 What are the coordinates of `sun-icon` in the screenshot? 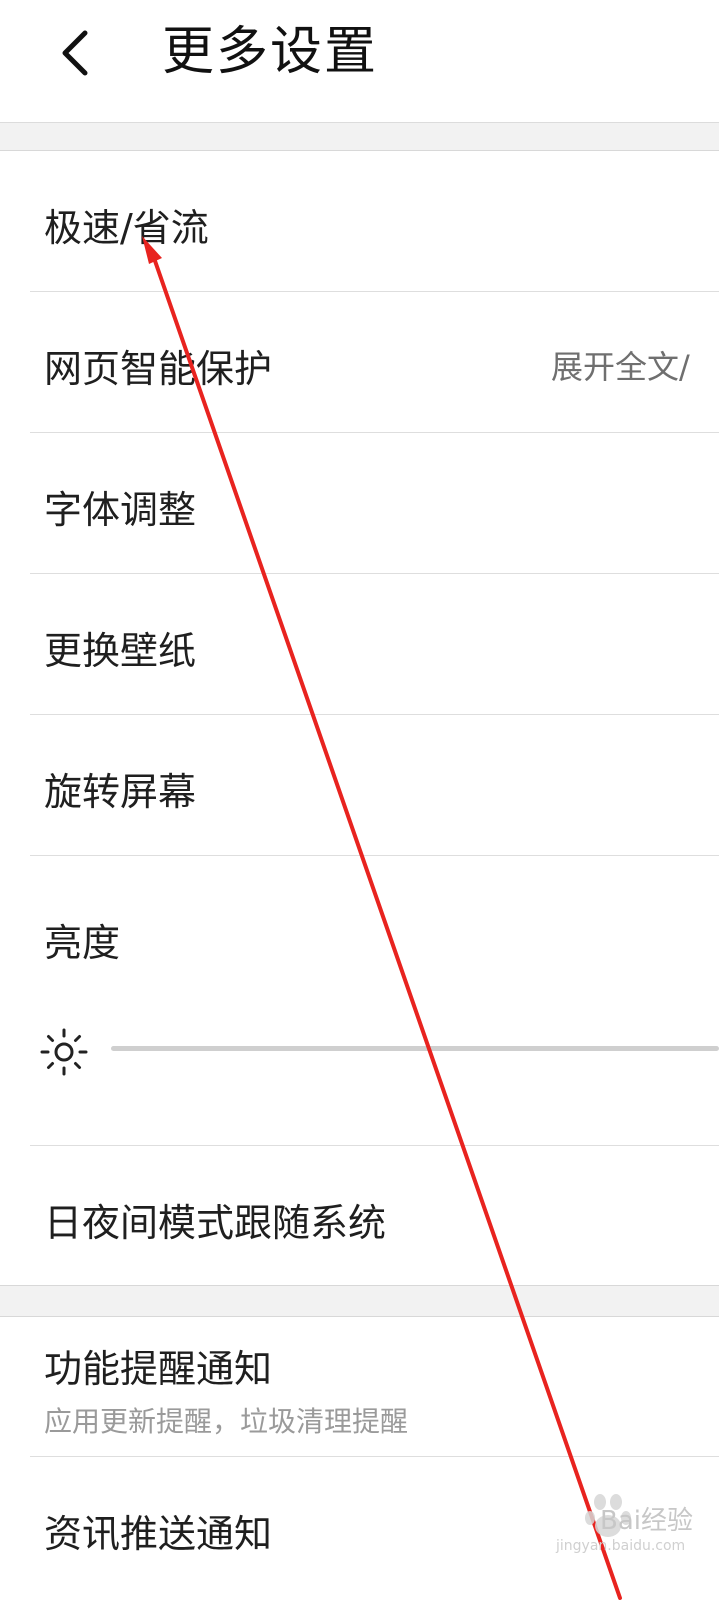 It's located at (64, 1052).